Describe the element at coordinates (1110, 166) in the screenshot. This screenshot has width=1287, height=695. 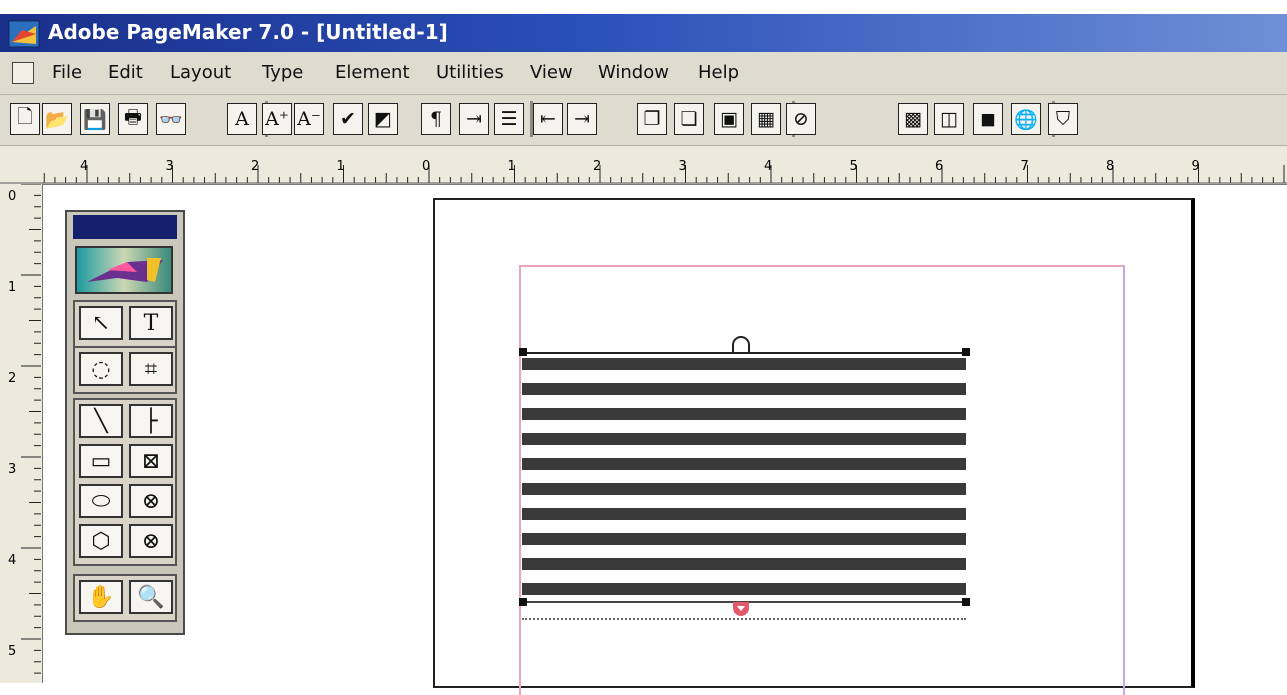
I see `ruler-label: 8` at that location.